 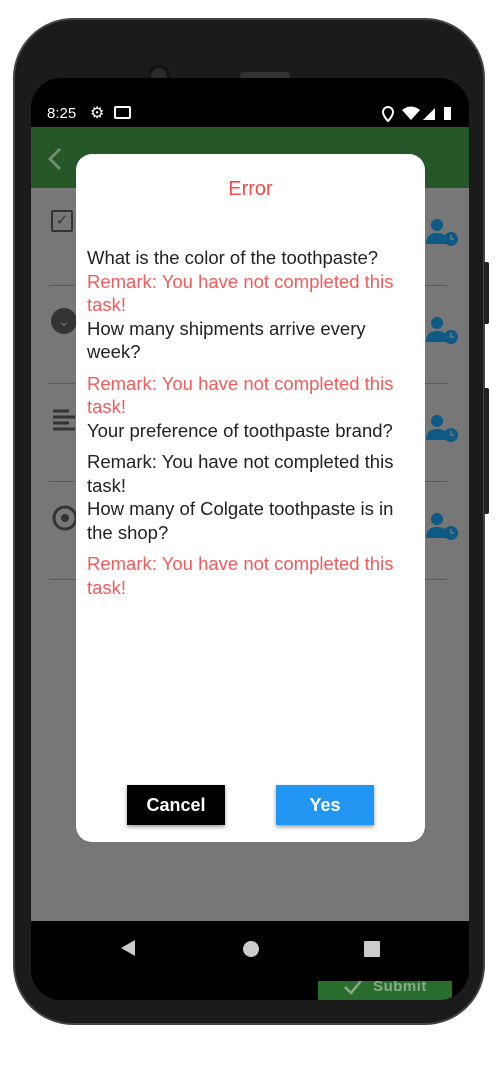 I want to click on location-icon, so click(x=388, y=114).